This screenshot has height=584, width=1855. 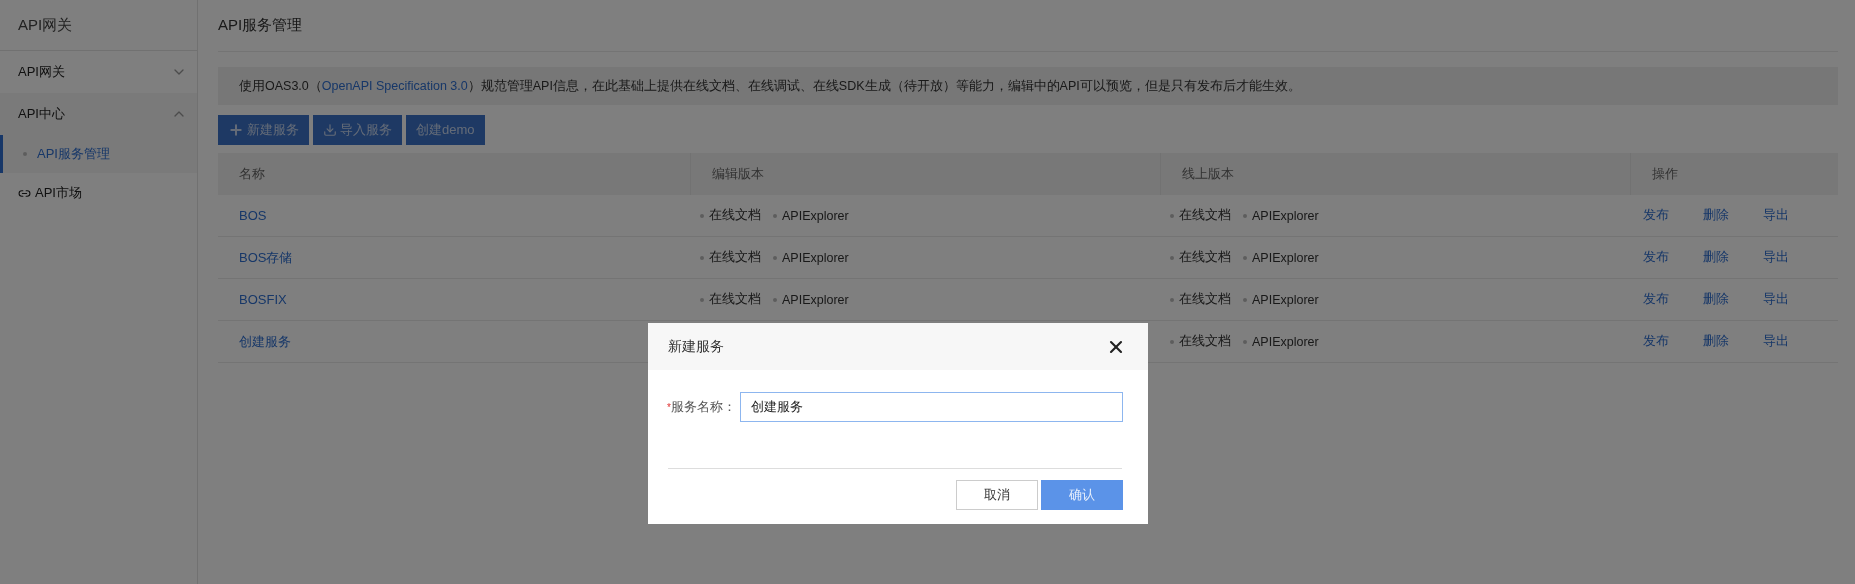 I want to click on spec-link: OpenAPI Specification 3.0, so click(x=394, y=85).